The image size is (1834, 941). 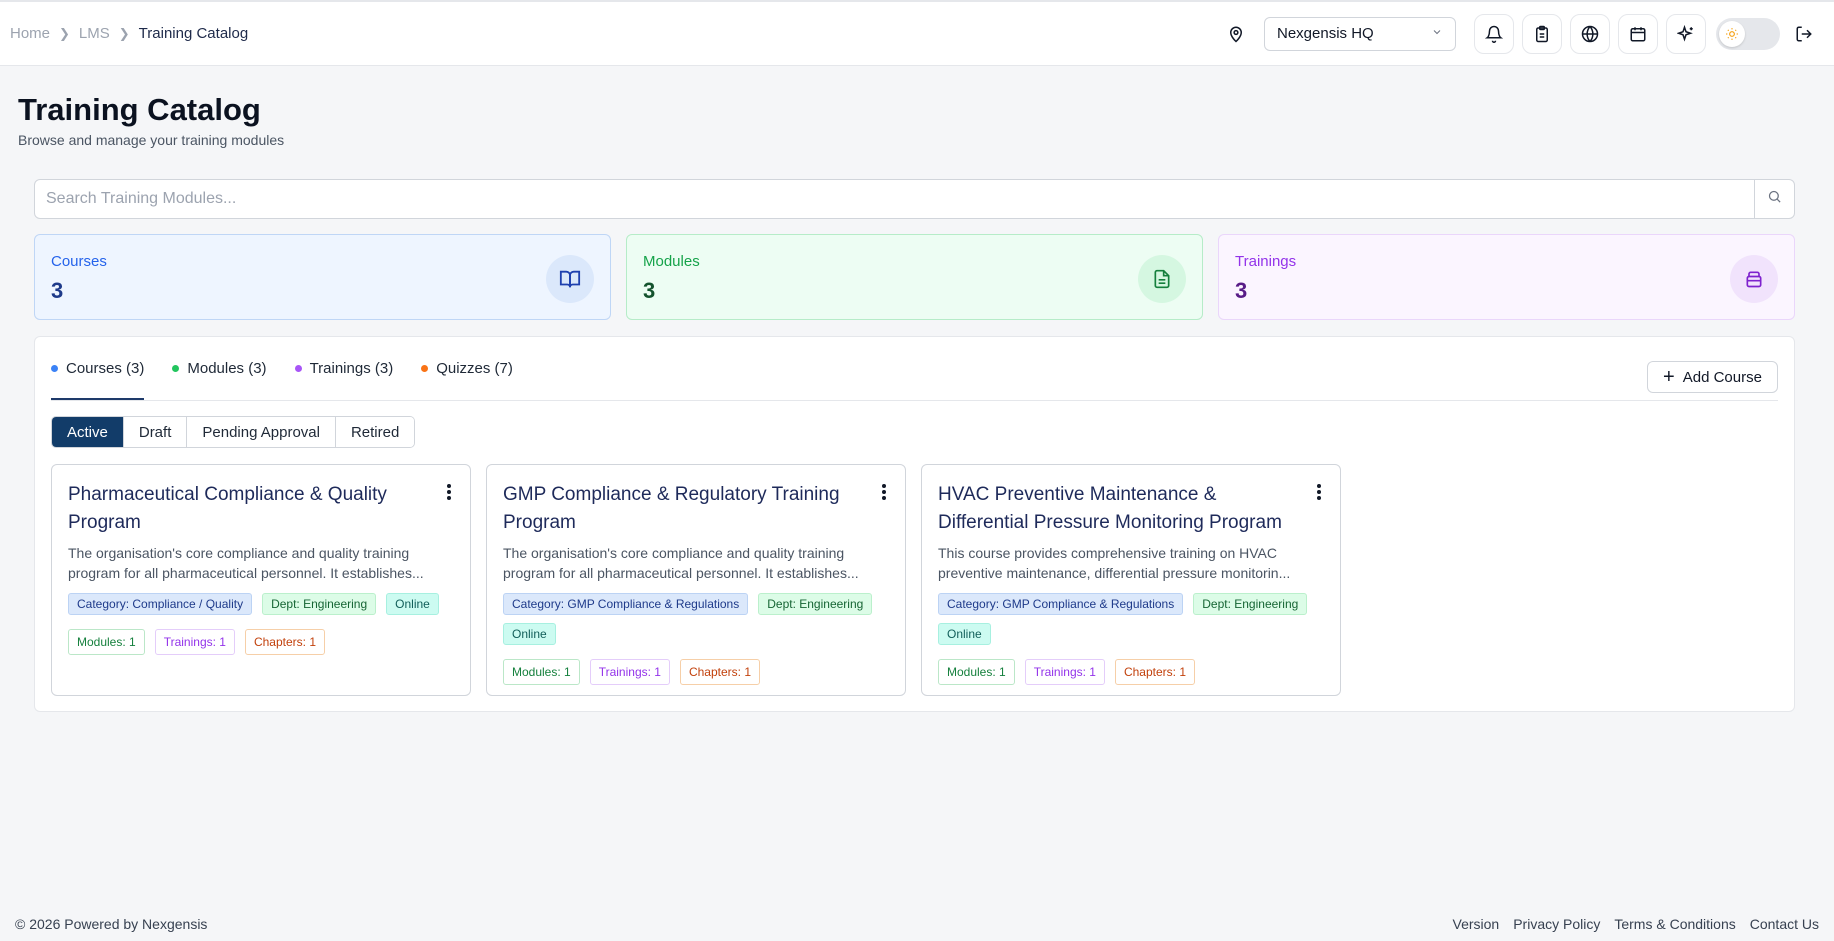 What do you see at coordinates (1784, 924) in the screenshot?
I see `footer-link-contact: Contact Us` at bounding box center [1784, 924].